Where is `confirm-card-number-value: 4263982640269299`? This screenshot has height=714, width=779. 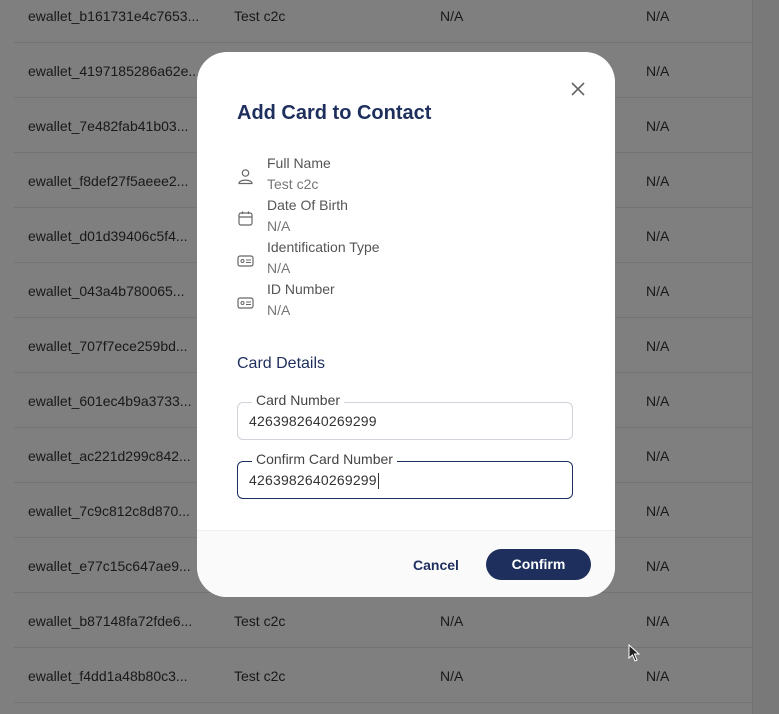 confirm-card-number-value: 4263982640269299 is located at coordinates (313, 480).